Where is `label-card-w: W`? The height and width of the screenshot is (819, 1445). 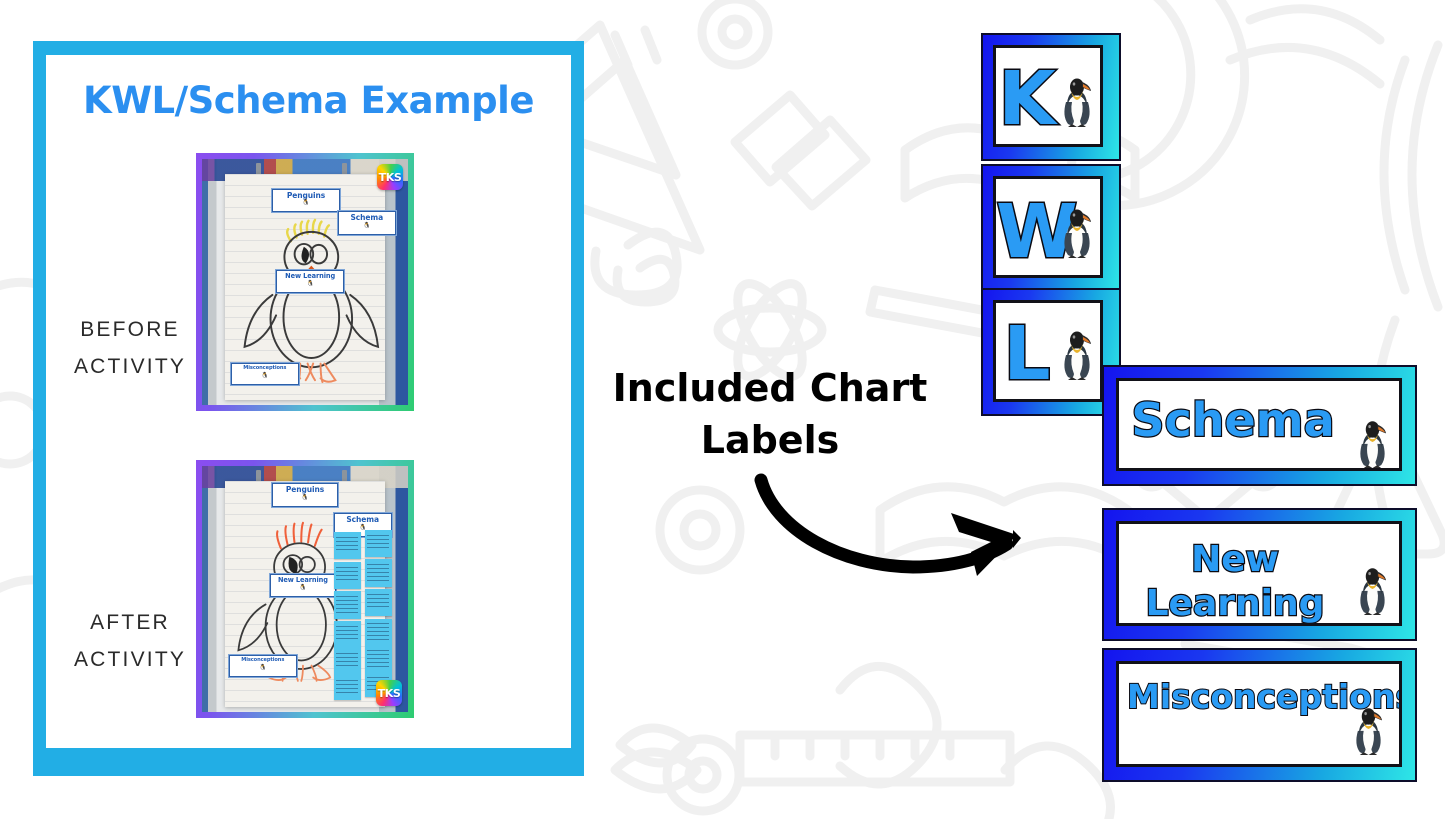 label-card-w: W is located at coordinates (1051, 228).